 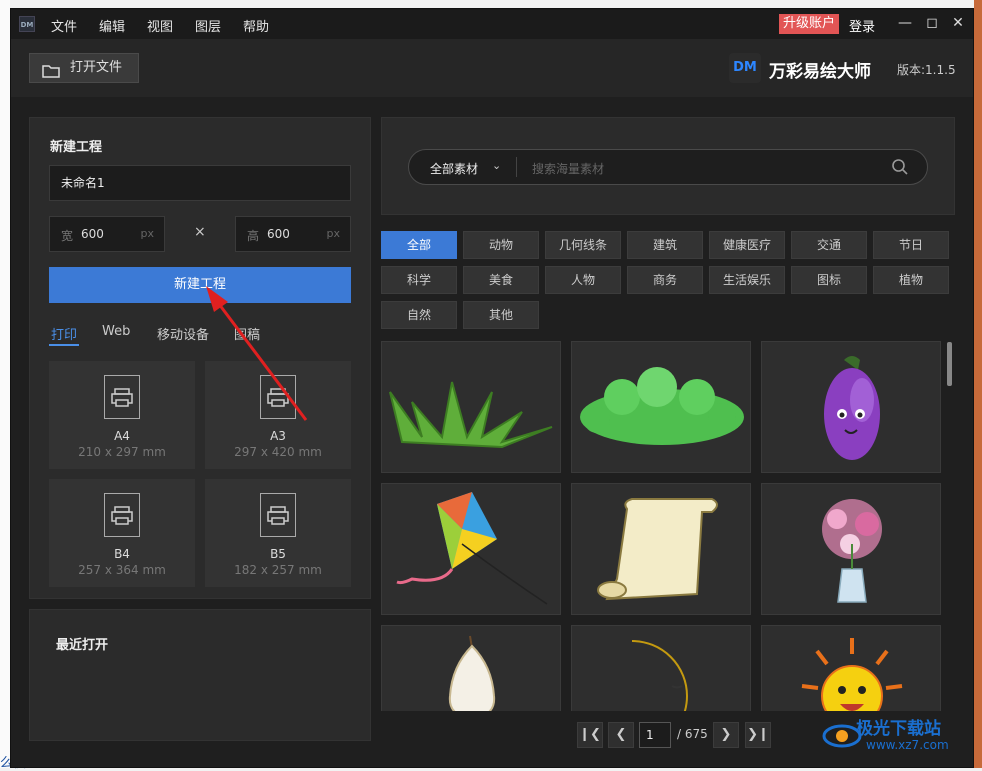 I want to click on asset-tile-kite, so click(x=471, y=549).